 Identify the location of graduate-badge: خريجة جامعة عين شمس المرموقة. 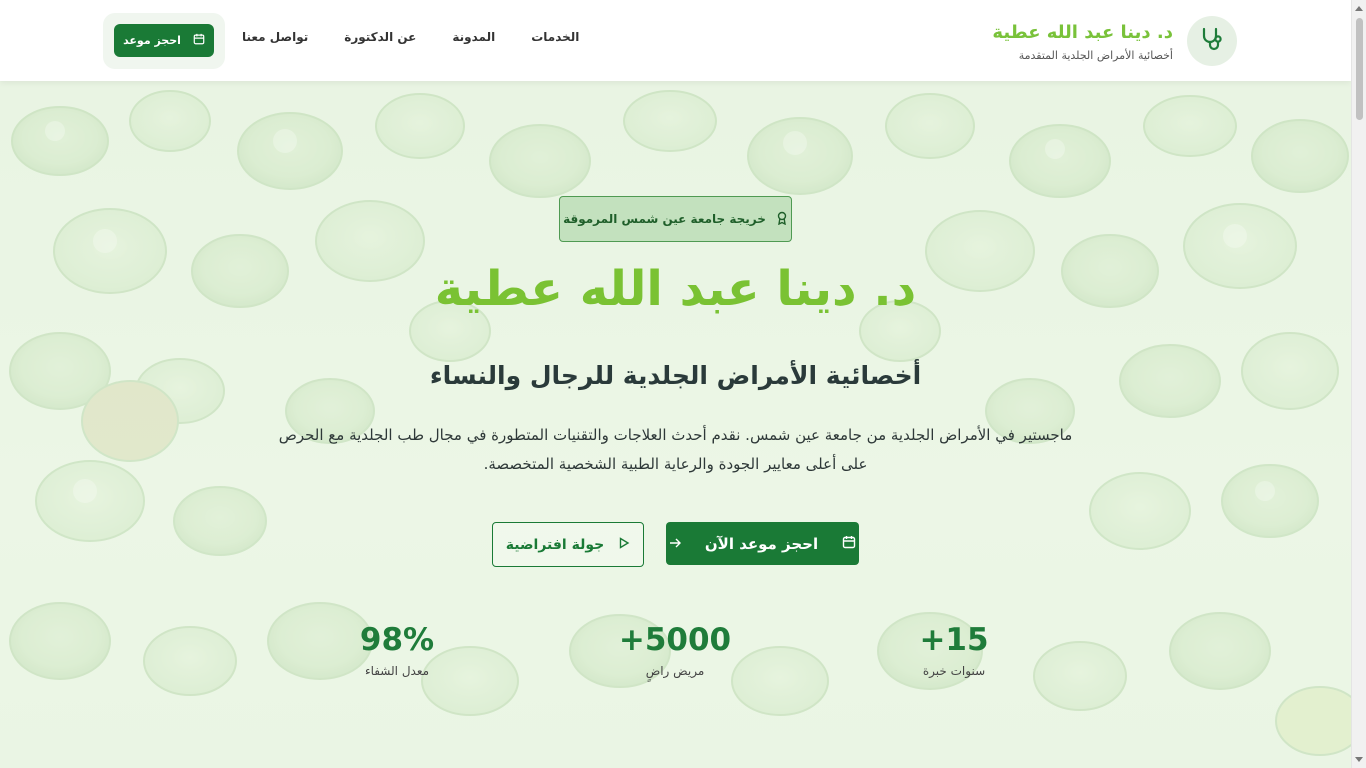
(675, 219).